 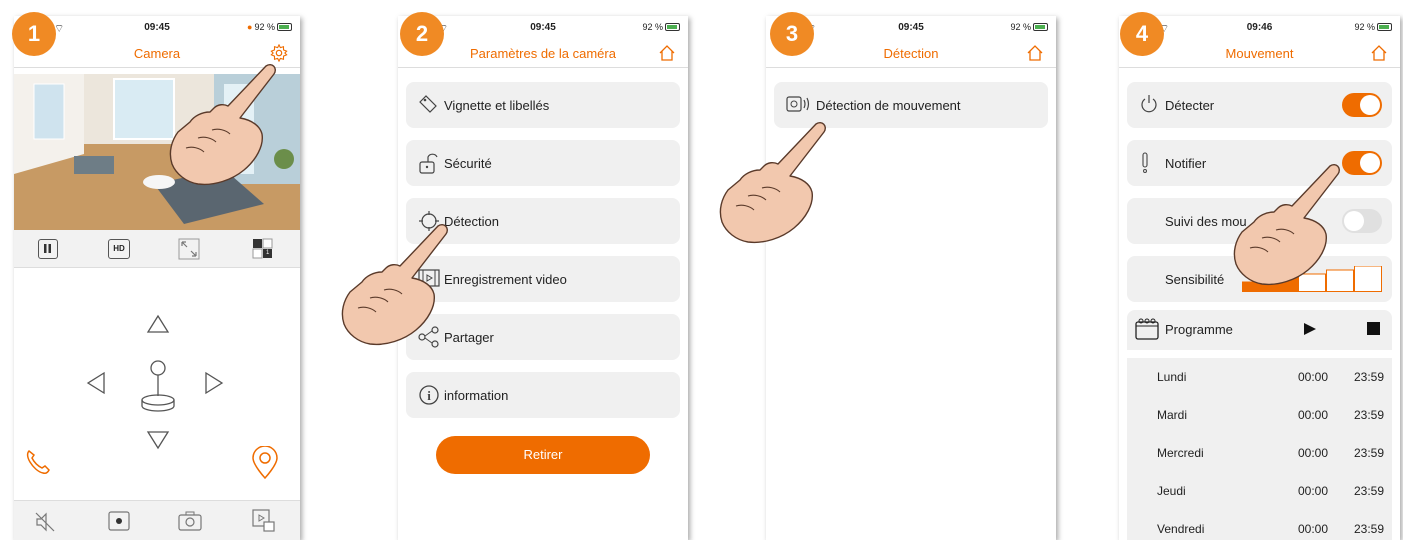 I want to click on settings-item-security: Sécurité, so click(x=543, y=163).